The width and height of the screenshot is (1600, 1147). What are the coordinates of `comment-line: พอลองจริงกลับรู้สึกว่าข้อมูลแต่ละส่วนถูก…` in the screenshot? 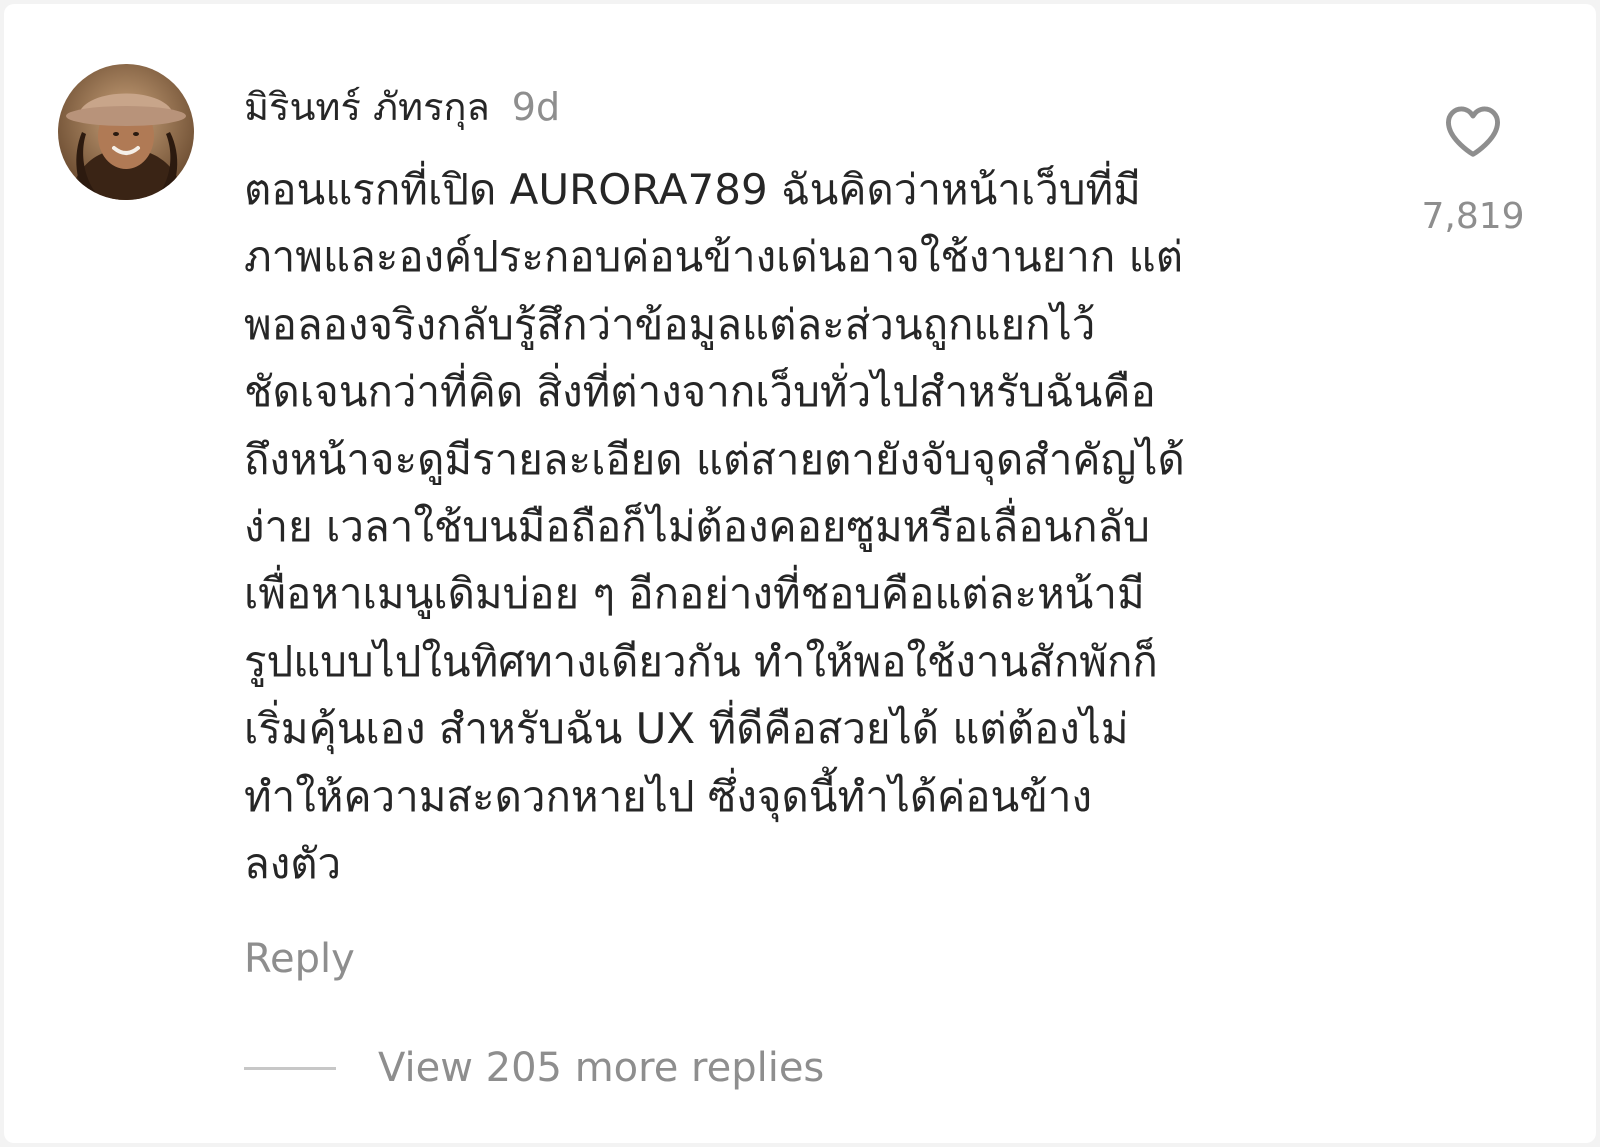 It's located at (670, 324).